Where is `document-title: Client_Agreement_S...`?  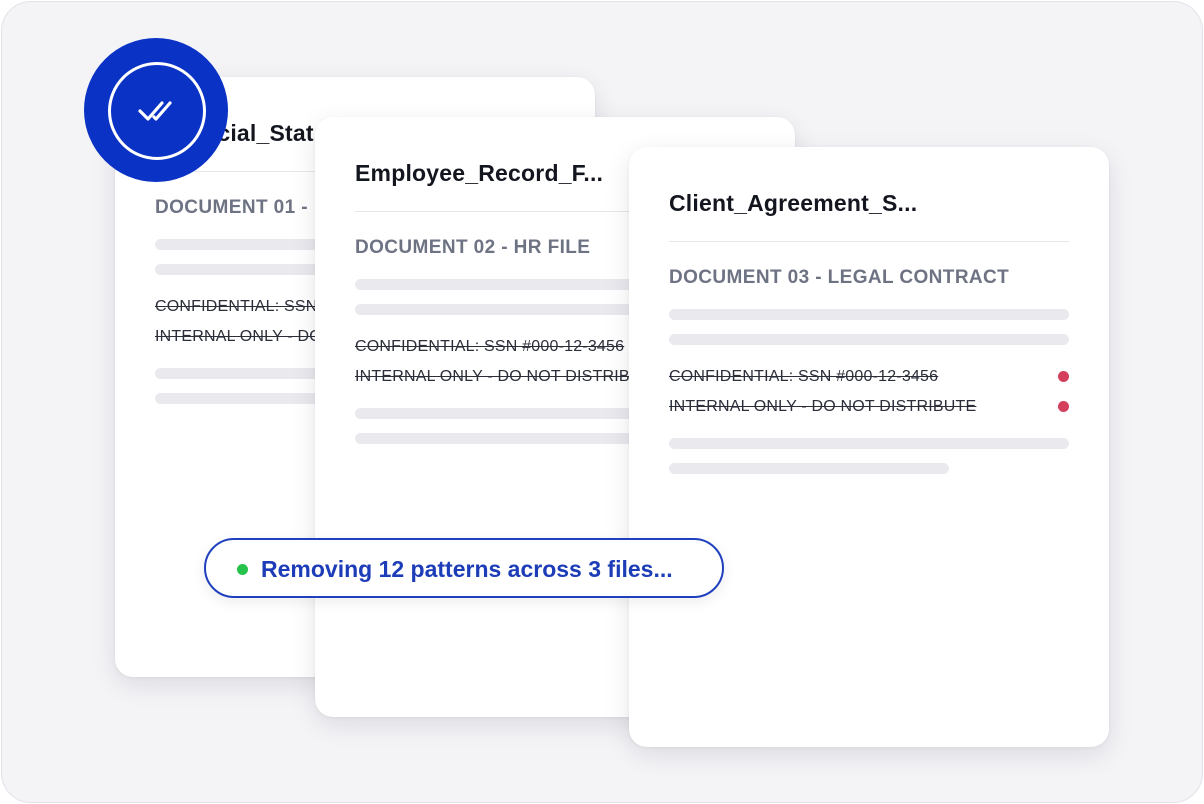 document-title: Client_Agreement_S... is located at coordinates (793, 203).